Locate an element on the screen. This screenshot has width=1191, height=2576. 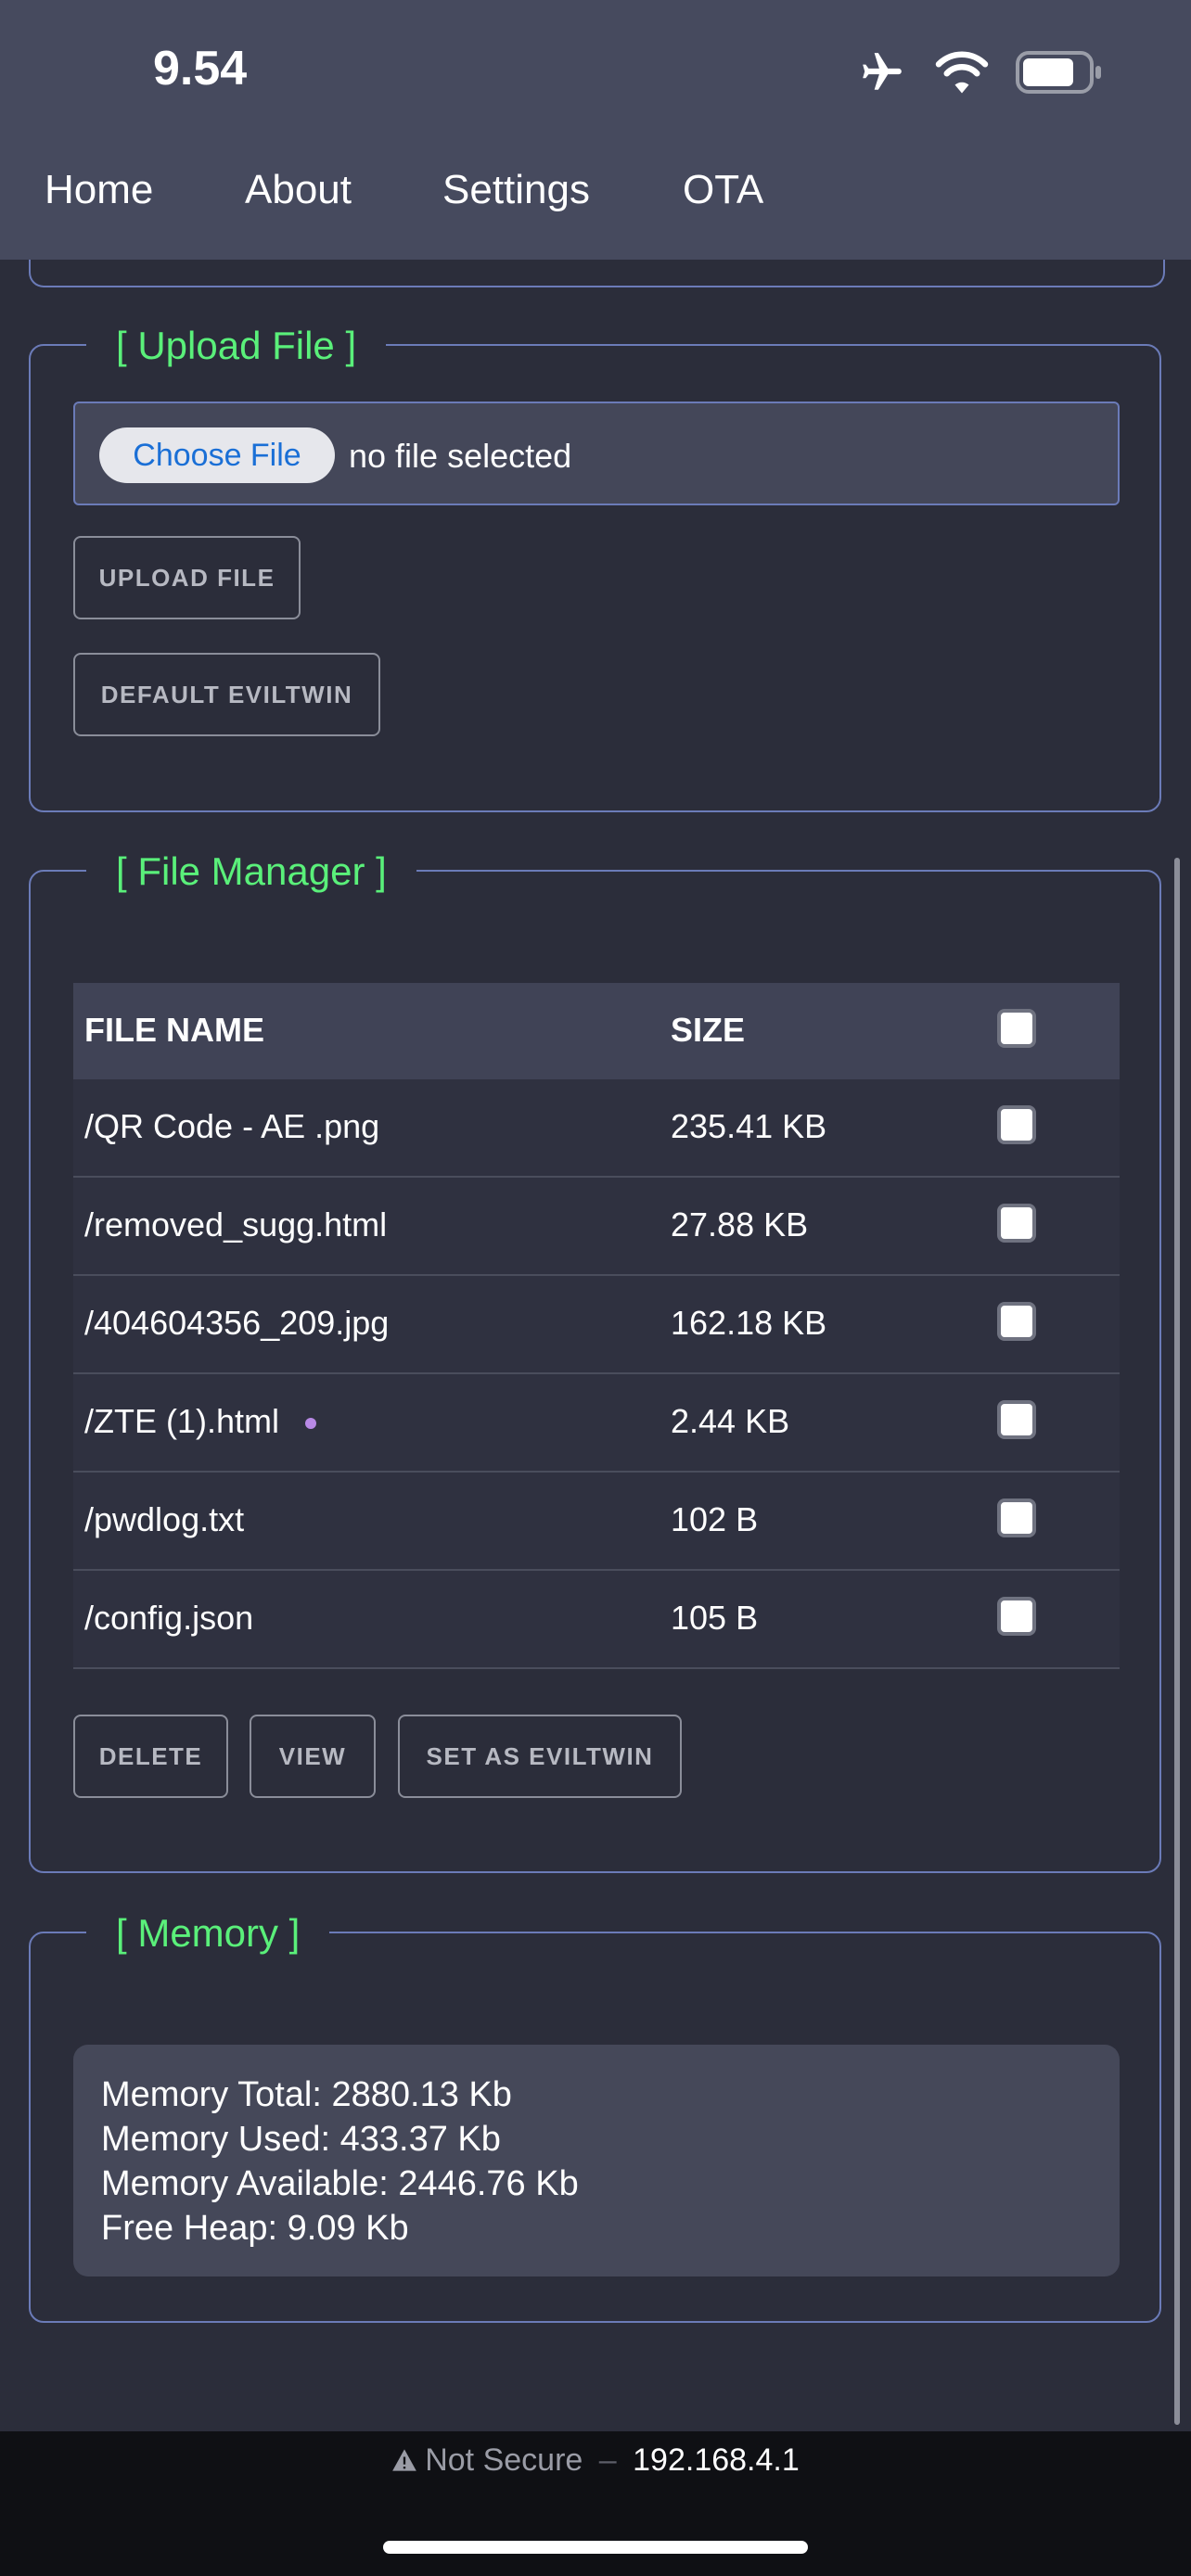
security-label: Not Secure is located at coordinates (504, 2460).